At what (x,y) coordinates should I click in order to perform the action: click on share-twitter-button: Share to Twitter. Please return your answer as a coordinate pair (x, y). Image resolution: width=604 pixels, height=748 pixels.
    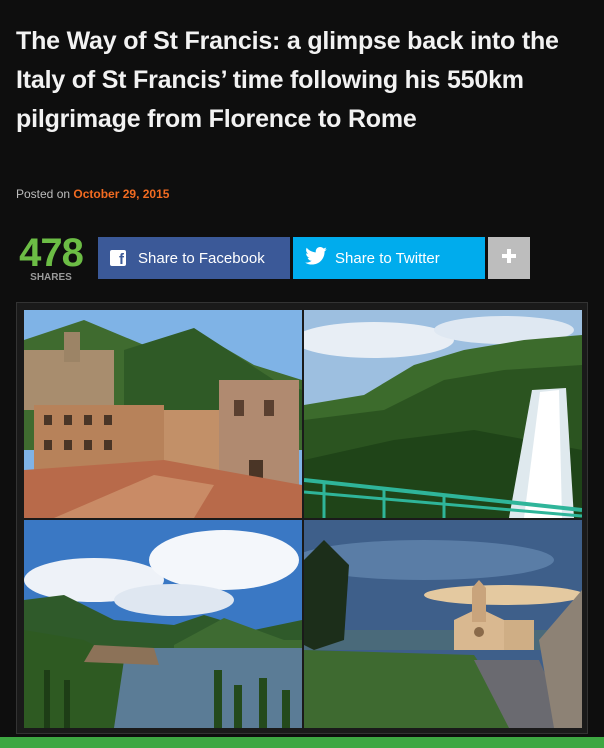
    Looking at the image, I should click on (389, 258).